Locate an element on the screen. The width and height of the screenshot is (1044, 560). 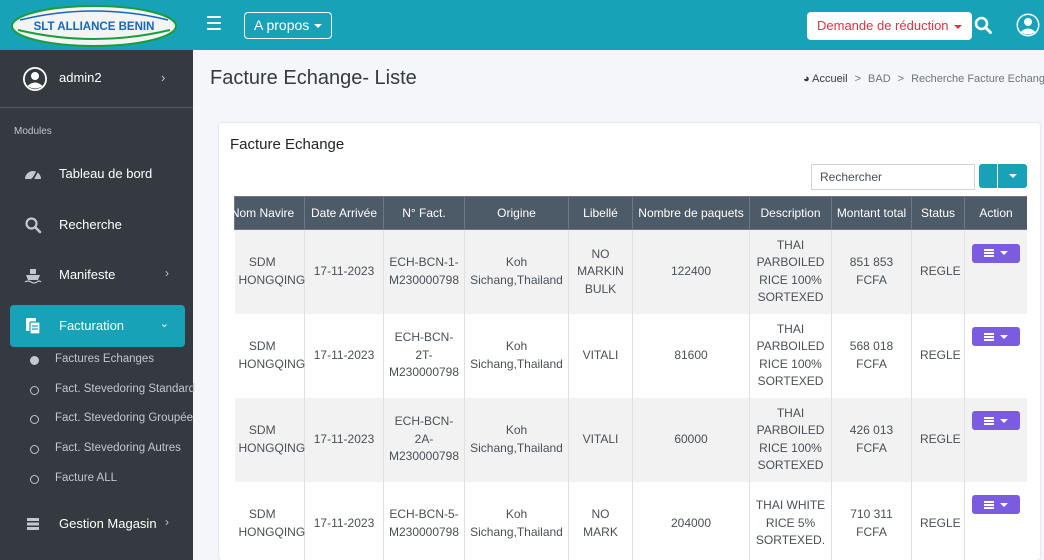
sidebar-subitem-label: Fact. Stevedoring Groupée is located at coordinates (124, 418).